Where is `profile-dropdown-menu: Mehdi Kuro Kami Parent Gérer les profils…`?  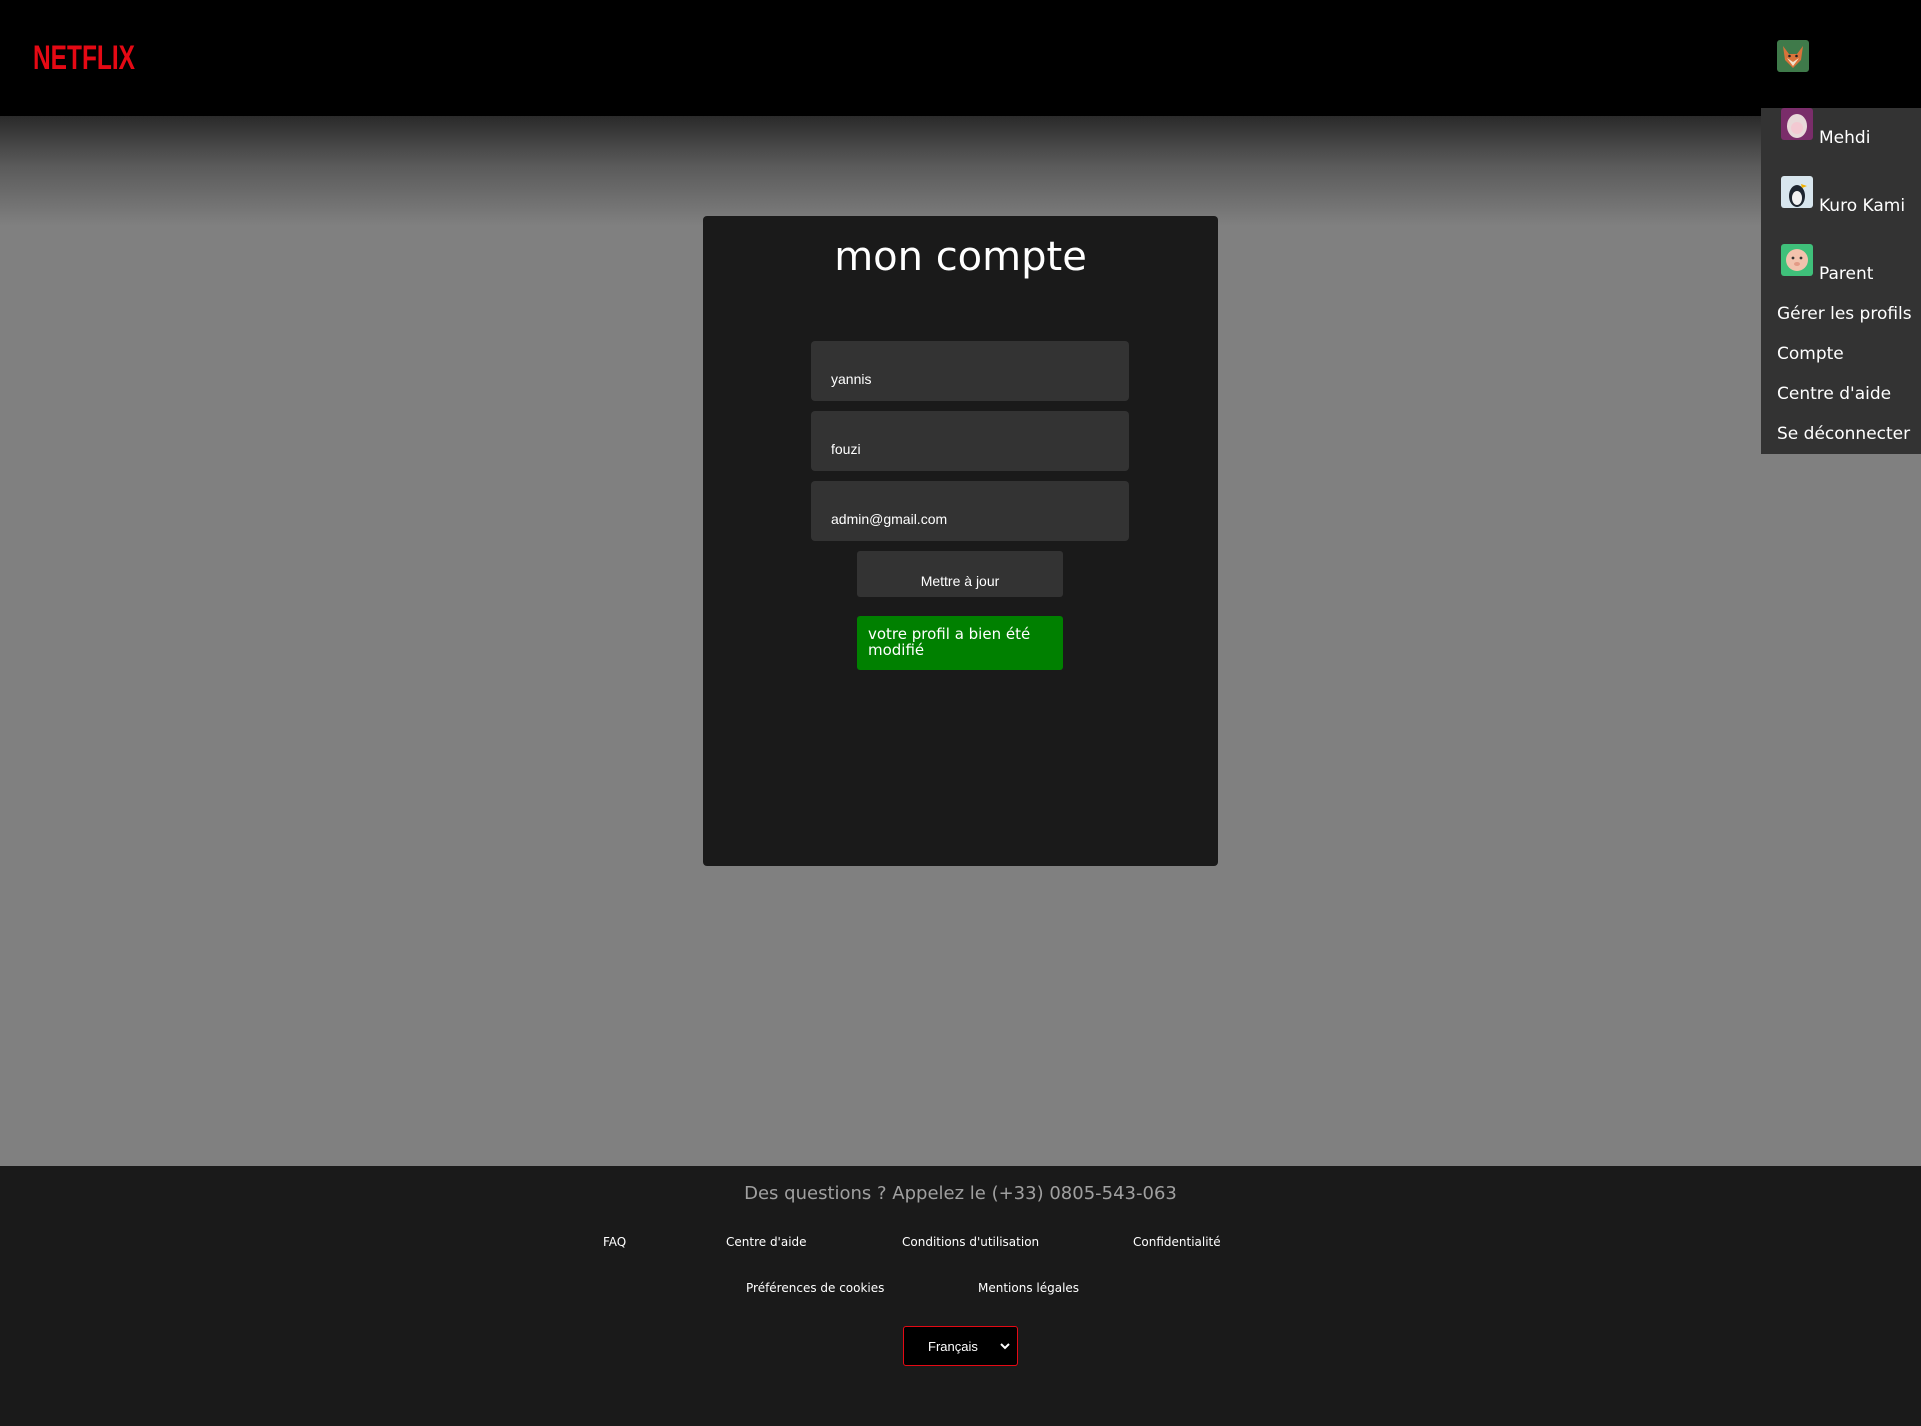
profile-dropdown-menu: Mehdi Kuro Kami Parent Gérer les profils… is located at coordinates (1841, 281).